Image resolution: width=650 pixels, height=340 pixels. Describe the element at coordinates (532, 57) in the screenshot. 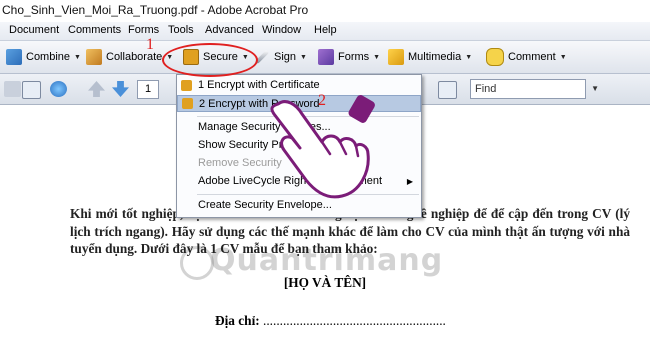

I see `comment-label: Comment` at that location.